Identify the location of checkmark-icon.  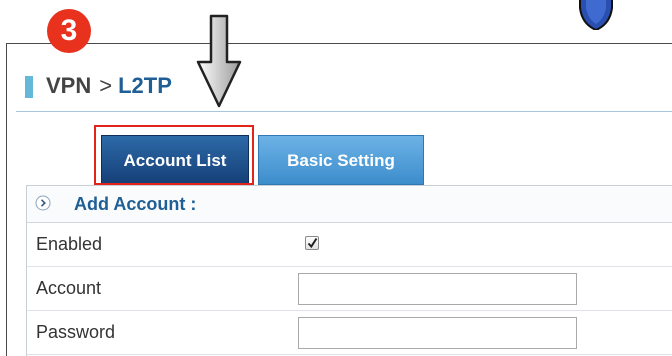
(312, 243).